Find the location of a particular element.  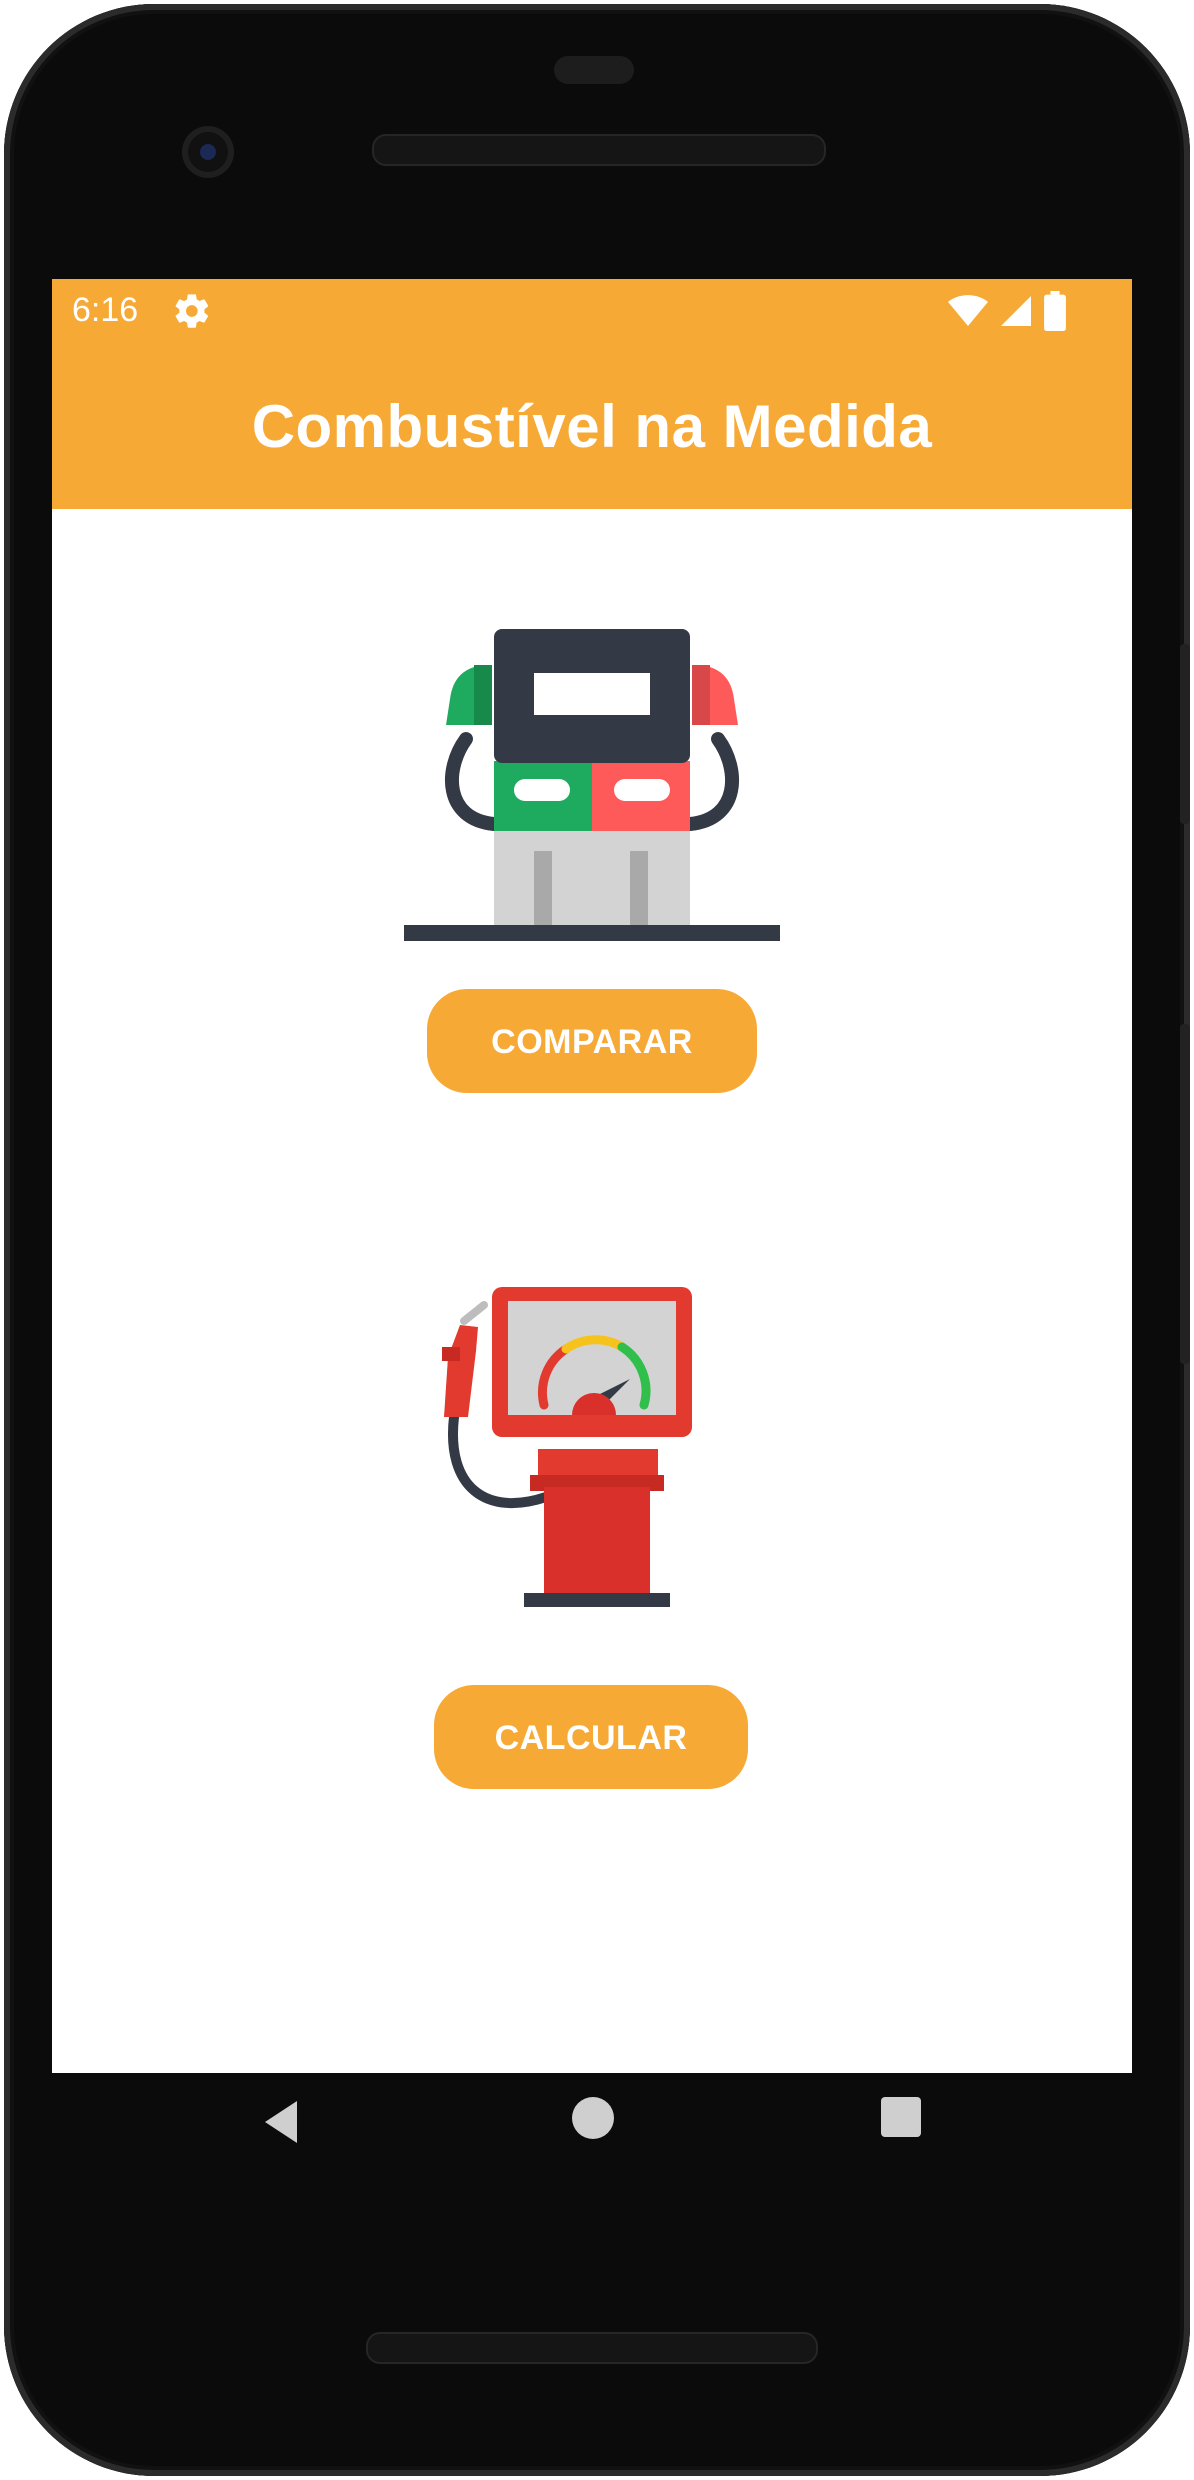

fuel-pump-image is located at coordinates (592, 785).